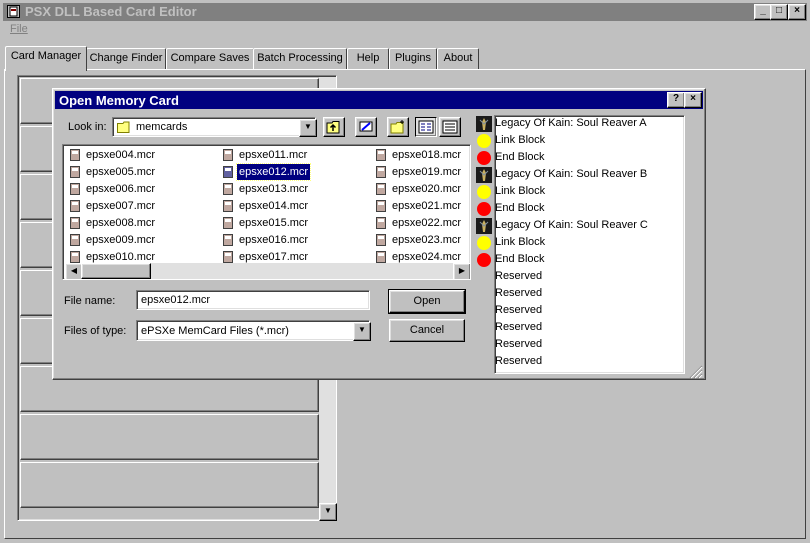 The height and width of the screenshot is (543, 810). Describe the element at coordinates (116, 271) in the screenshot. I see `scroll-thumb` at that location.